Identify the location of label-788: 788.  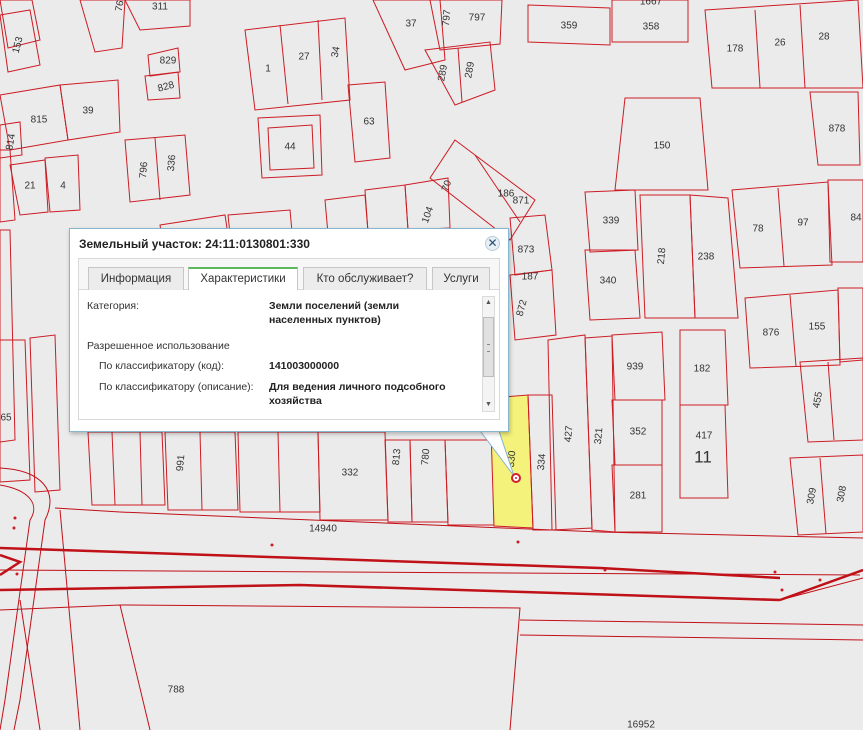
(176, 690).